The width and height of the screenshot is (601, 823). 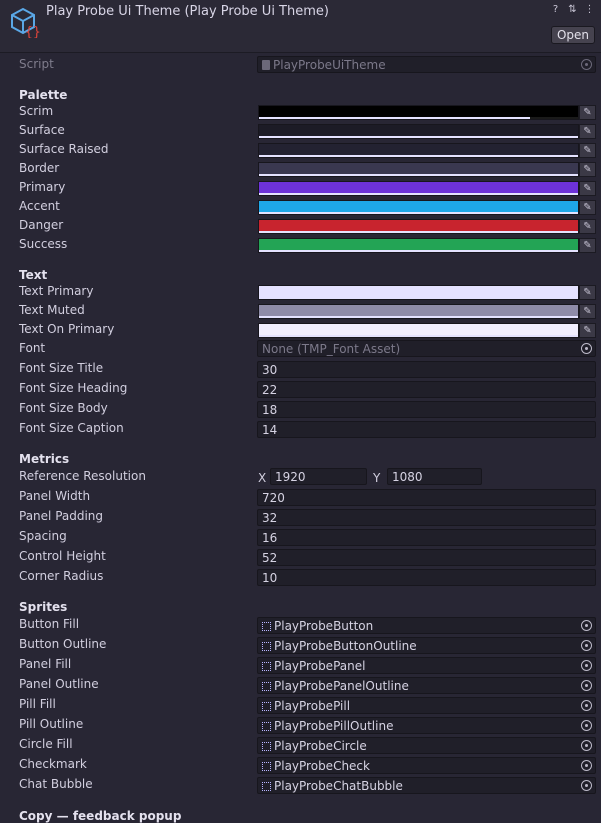 What do you see at coordinates (426, 517) in the screenshot?
I see `panel-padding-field: 32` at bounding box center [426, 517].